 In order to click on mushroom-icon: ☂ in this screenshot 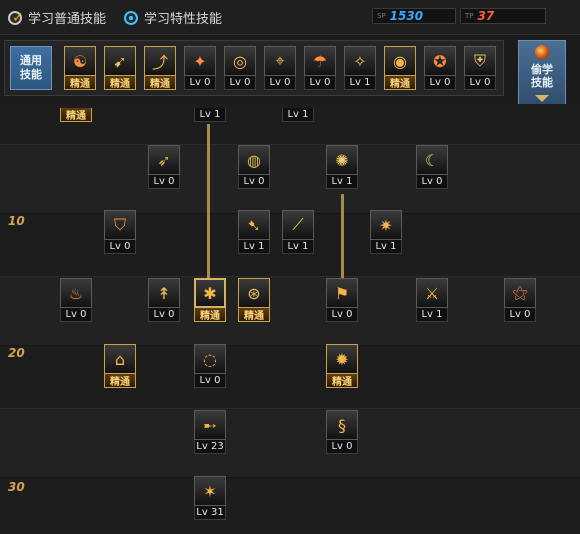, I will do `click(320, 61)`.